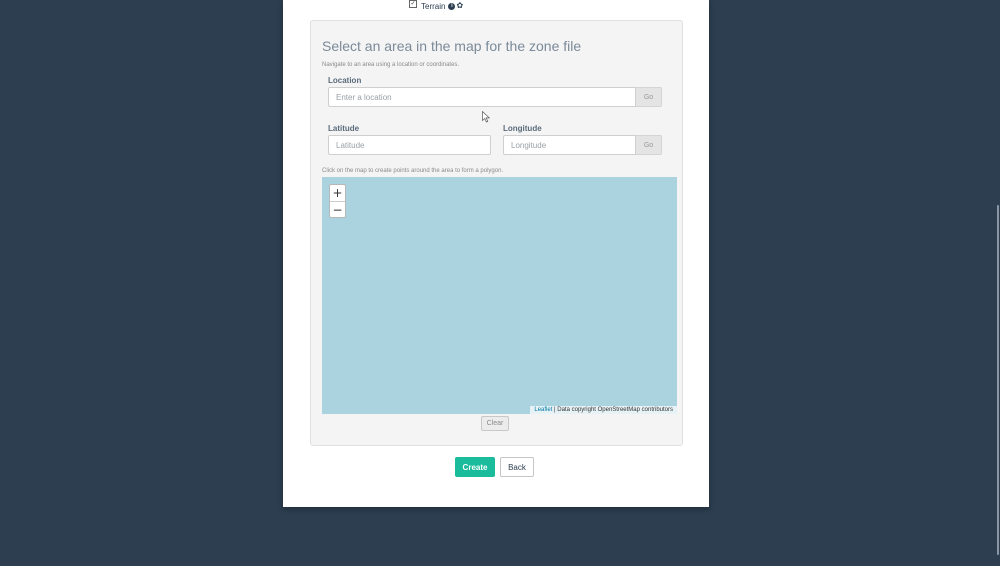 The width and height of the screenshot is (1000, 566). What do you see at coordinates (475, 467) in the screenshot?
I see `create-button: Create` at bounding box center [475, 467].